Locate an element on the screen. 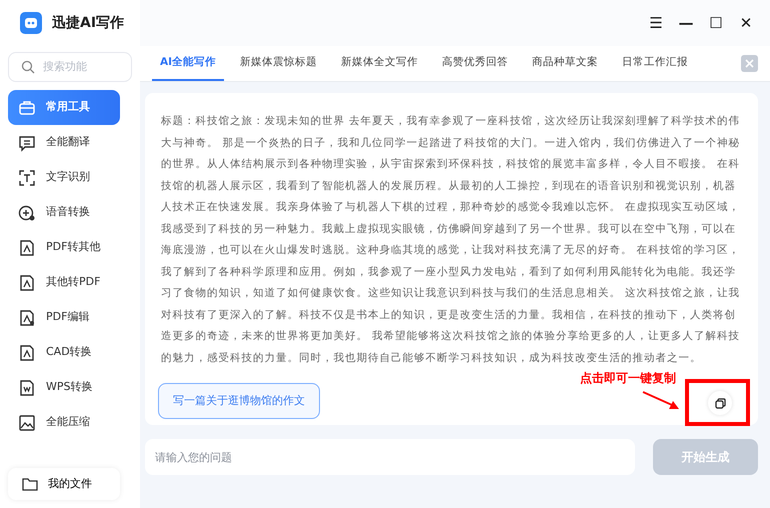  copy-button is located at coordinates (720, 403).